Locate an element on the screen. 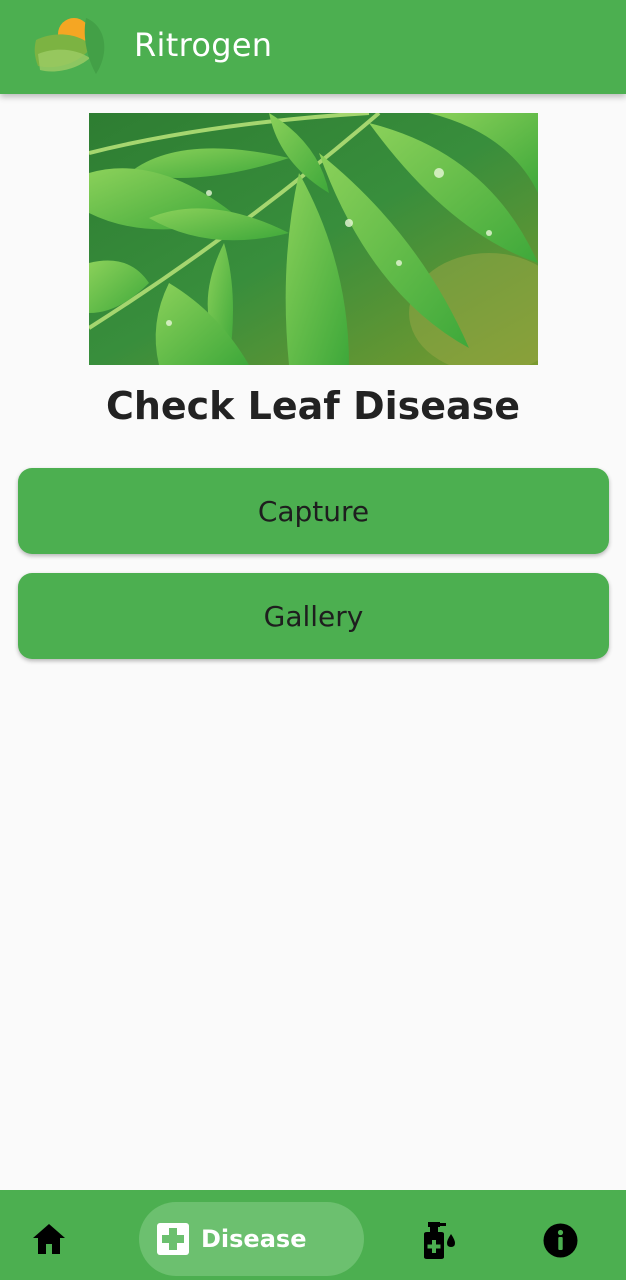 The width and height of the screenshot is (626, 1280). nav-item-disease-label: Disease is located at coordinates (254, 1239).